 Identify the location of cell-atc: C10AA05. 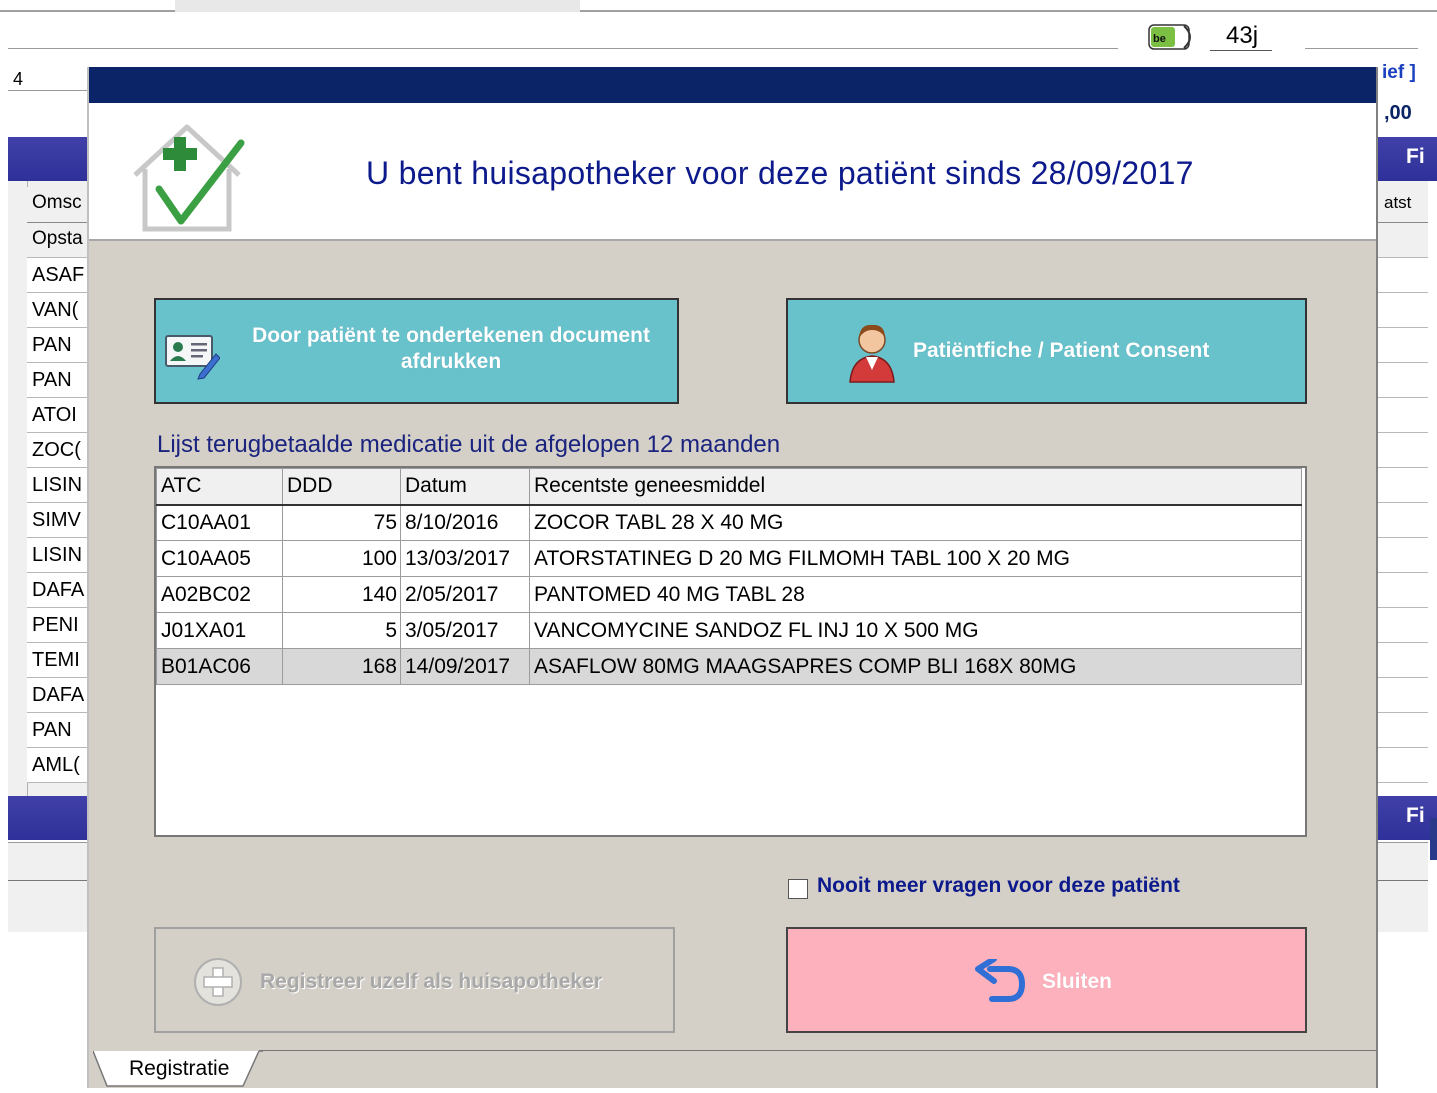
(219, 558).